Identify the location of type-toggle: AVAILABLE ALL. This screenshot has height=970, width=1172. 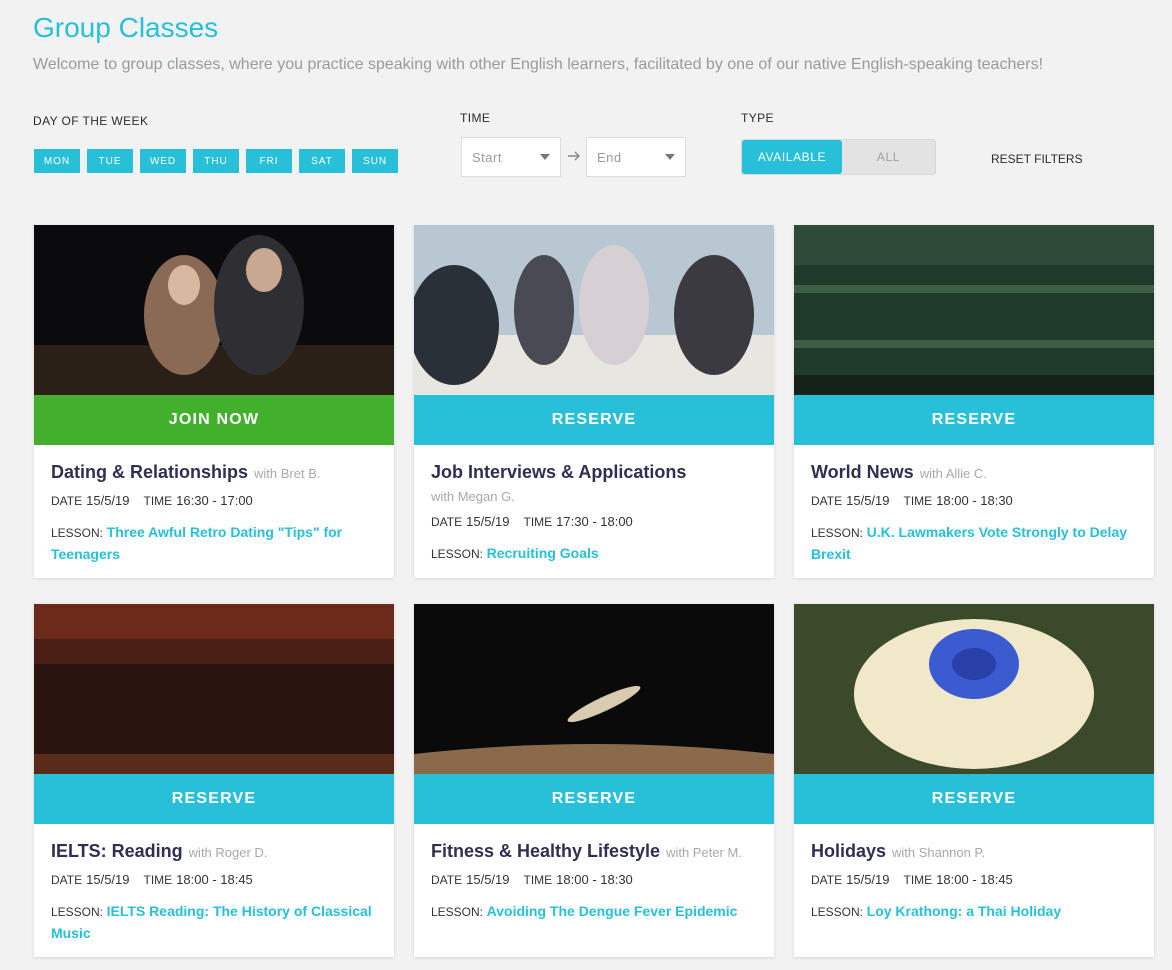
(838, 157).